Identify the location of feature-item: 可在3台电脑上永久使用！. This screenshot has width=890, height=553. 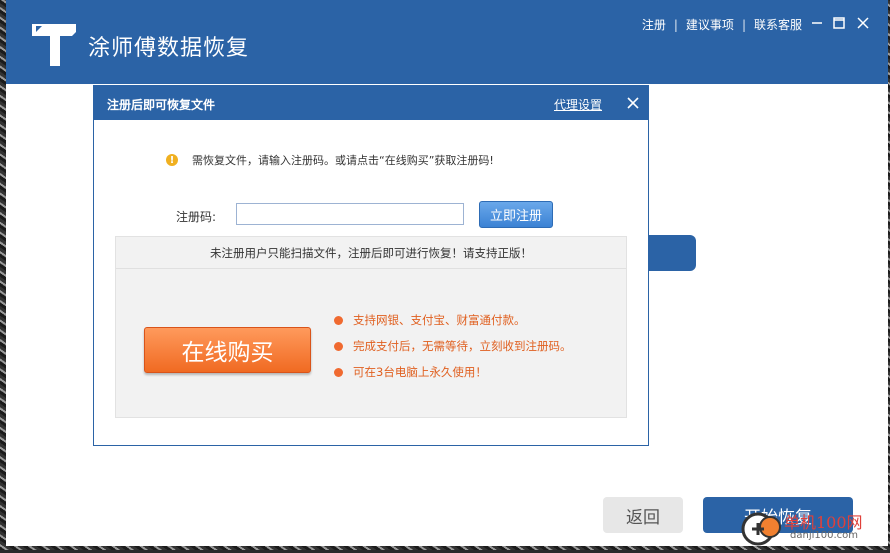
(453, 372).